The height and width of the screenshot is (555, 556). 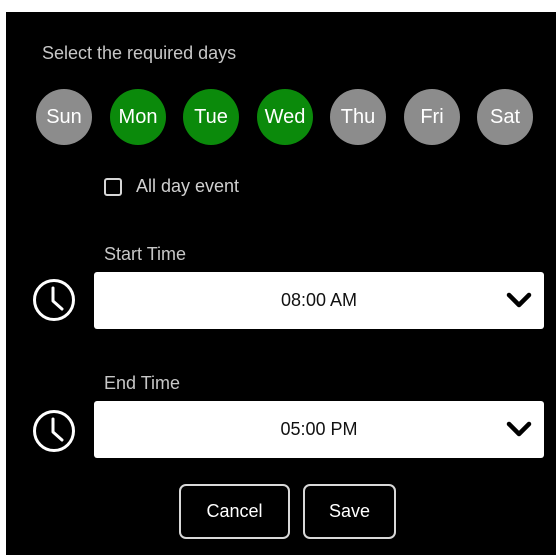 I want to click on day-selector: Sun Mon Tue Wed Thu Fri Sat, so click(x=296, y=117).